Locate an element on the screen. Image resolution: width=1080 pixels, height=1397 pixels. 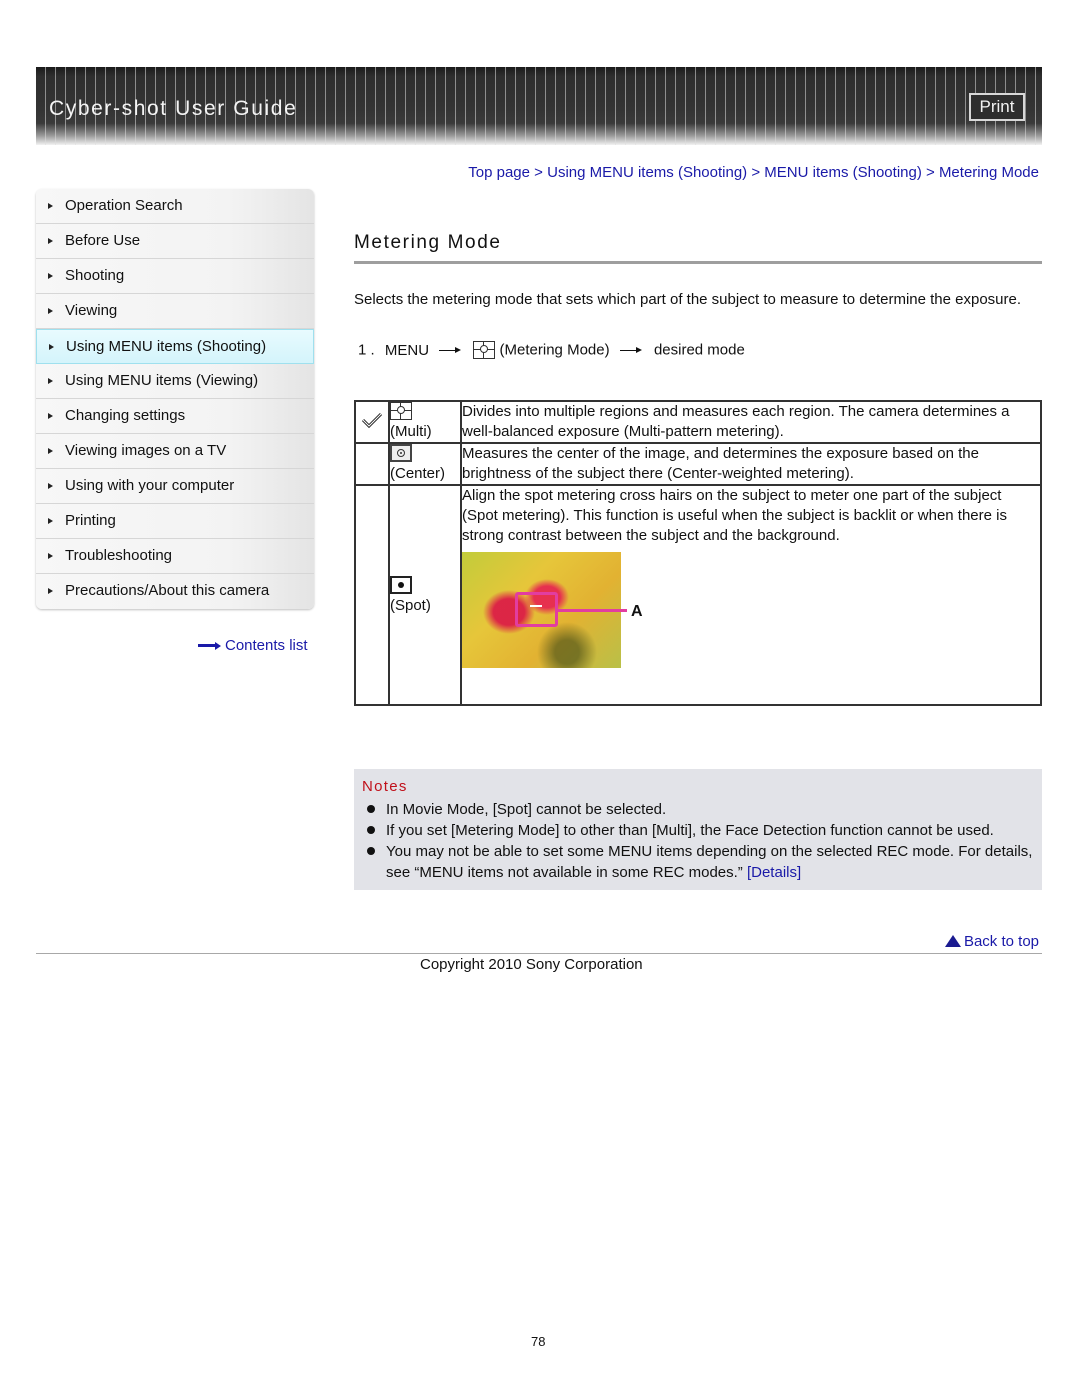
breadcrumb-metering-mode: Metering Mode is located at coordinates (989, 172).